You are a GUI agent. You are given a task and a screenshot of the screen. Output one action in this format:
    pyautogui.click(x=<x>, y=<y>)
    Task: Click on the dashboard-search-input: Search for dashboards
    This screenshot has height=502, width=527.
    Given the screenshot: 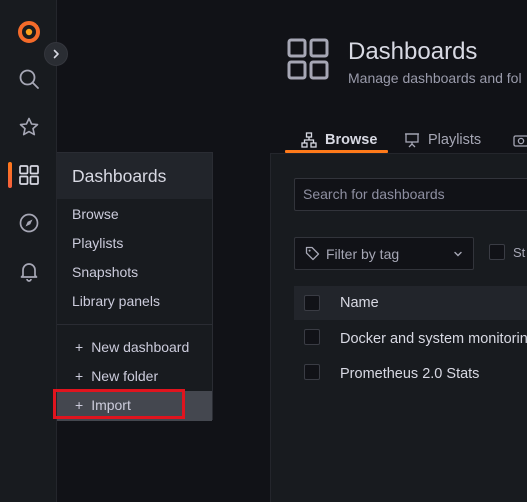 What is the action you would take?
    pyautogui.click(x=410, y=194)
    